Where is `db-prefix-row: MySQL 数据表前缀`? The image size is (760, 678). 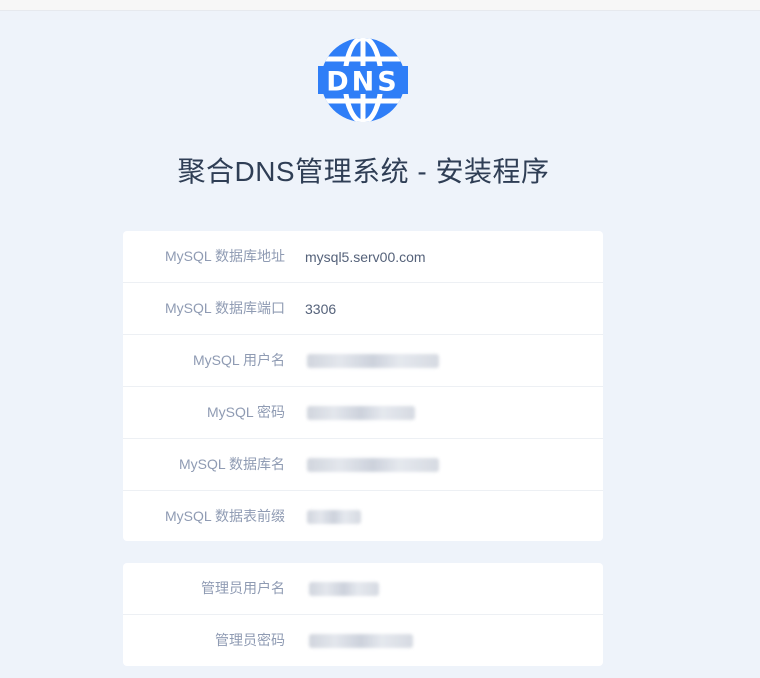
db-prefix-row: MySQL 数据表前缀 is located at coordinates (363, 516).